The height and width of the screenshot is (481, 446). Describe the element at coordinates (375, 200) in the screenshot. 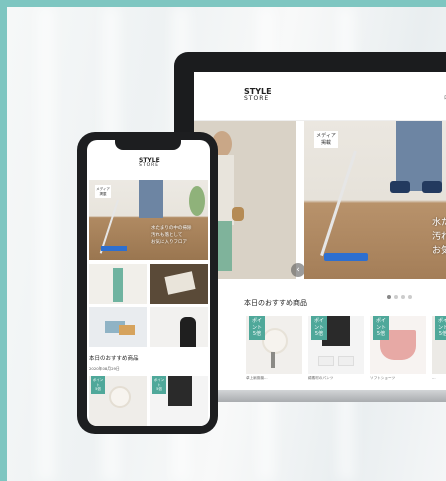

I see `hero-slide: メディア 掲載 水た 汚れ お気` at that location.